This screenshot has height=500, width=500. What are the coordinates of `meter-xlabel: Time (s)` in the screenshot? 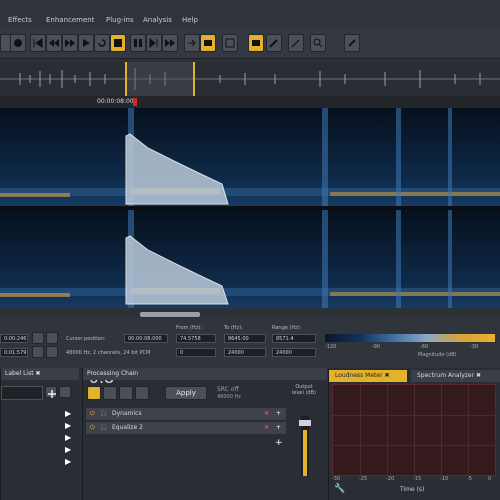 It's located at (412, 489).